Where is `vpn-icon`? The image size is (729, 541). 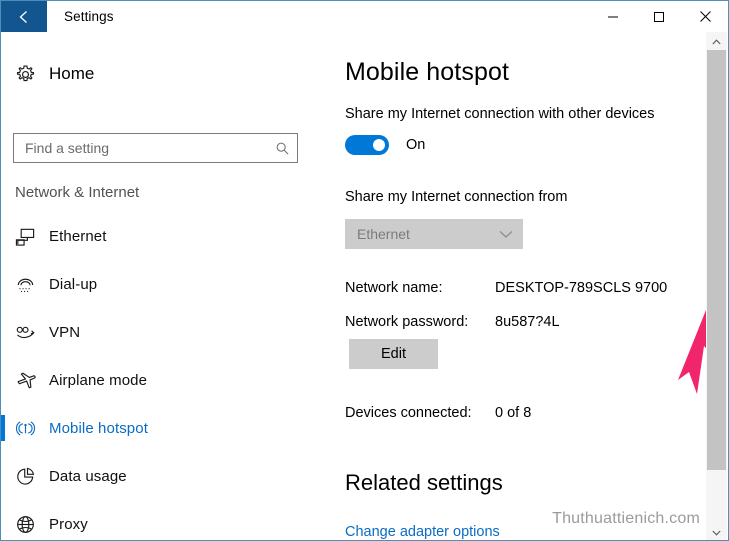
vpn-icon is located at coordinates (25, 332).